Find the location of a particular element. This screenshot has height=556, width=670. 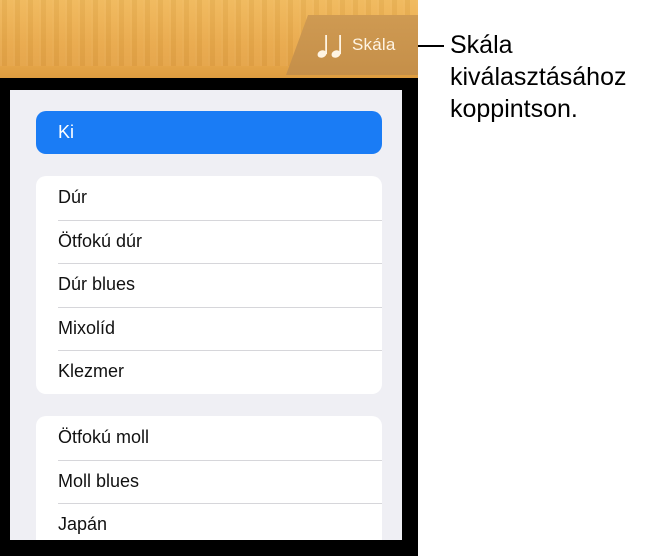

scale-option: Klezmer is located at coordinates (209, 372).